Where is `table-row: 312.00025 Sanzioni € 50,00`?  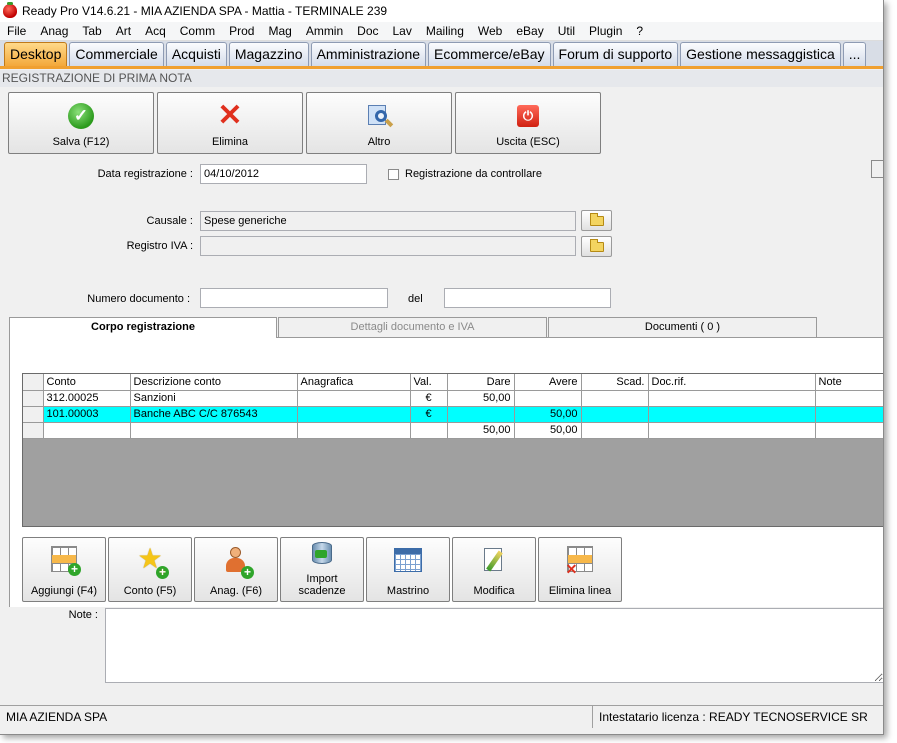
table-row: 312.00025 Sanzioni € 50,00 is located at coordinates (453, 398).